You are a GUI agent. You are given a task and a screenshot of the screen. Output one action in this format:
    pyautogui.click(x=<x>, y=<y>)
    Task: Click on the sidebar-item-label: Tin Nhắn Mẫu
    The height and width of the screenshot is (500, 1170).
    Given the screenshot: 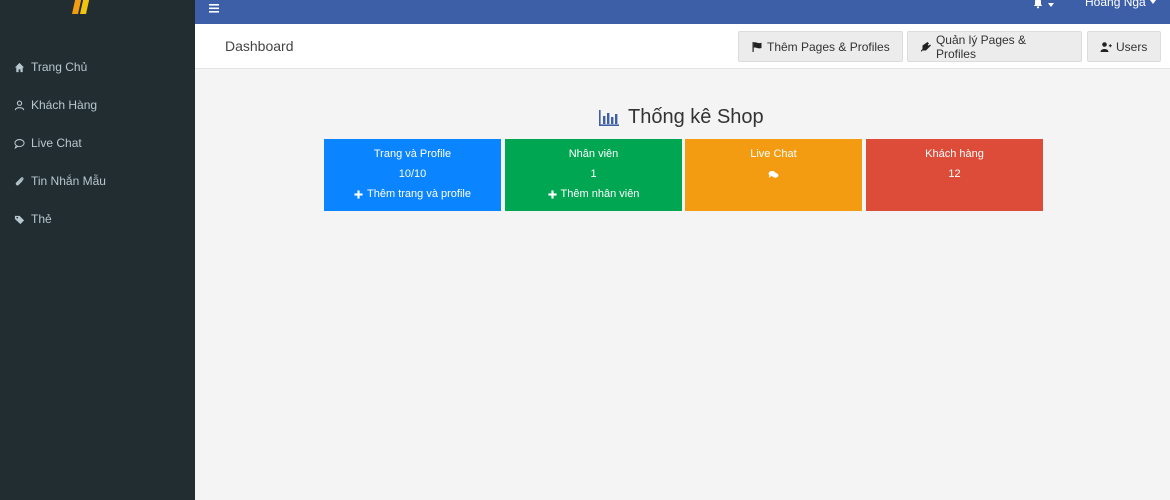 What is the action you would take?
    pyautogui.click(x=68, y=181)
    